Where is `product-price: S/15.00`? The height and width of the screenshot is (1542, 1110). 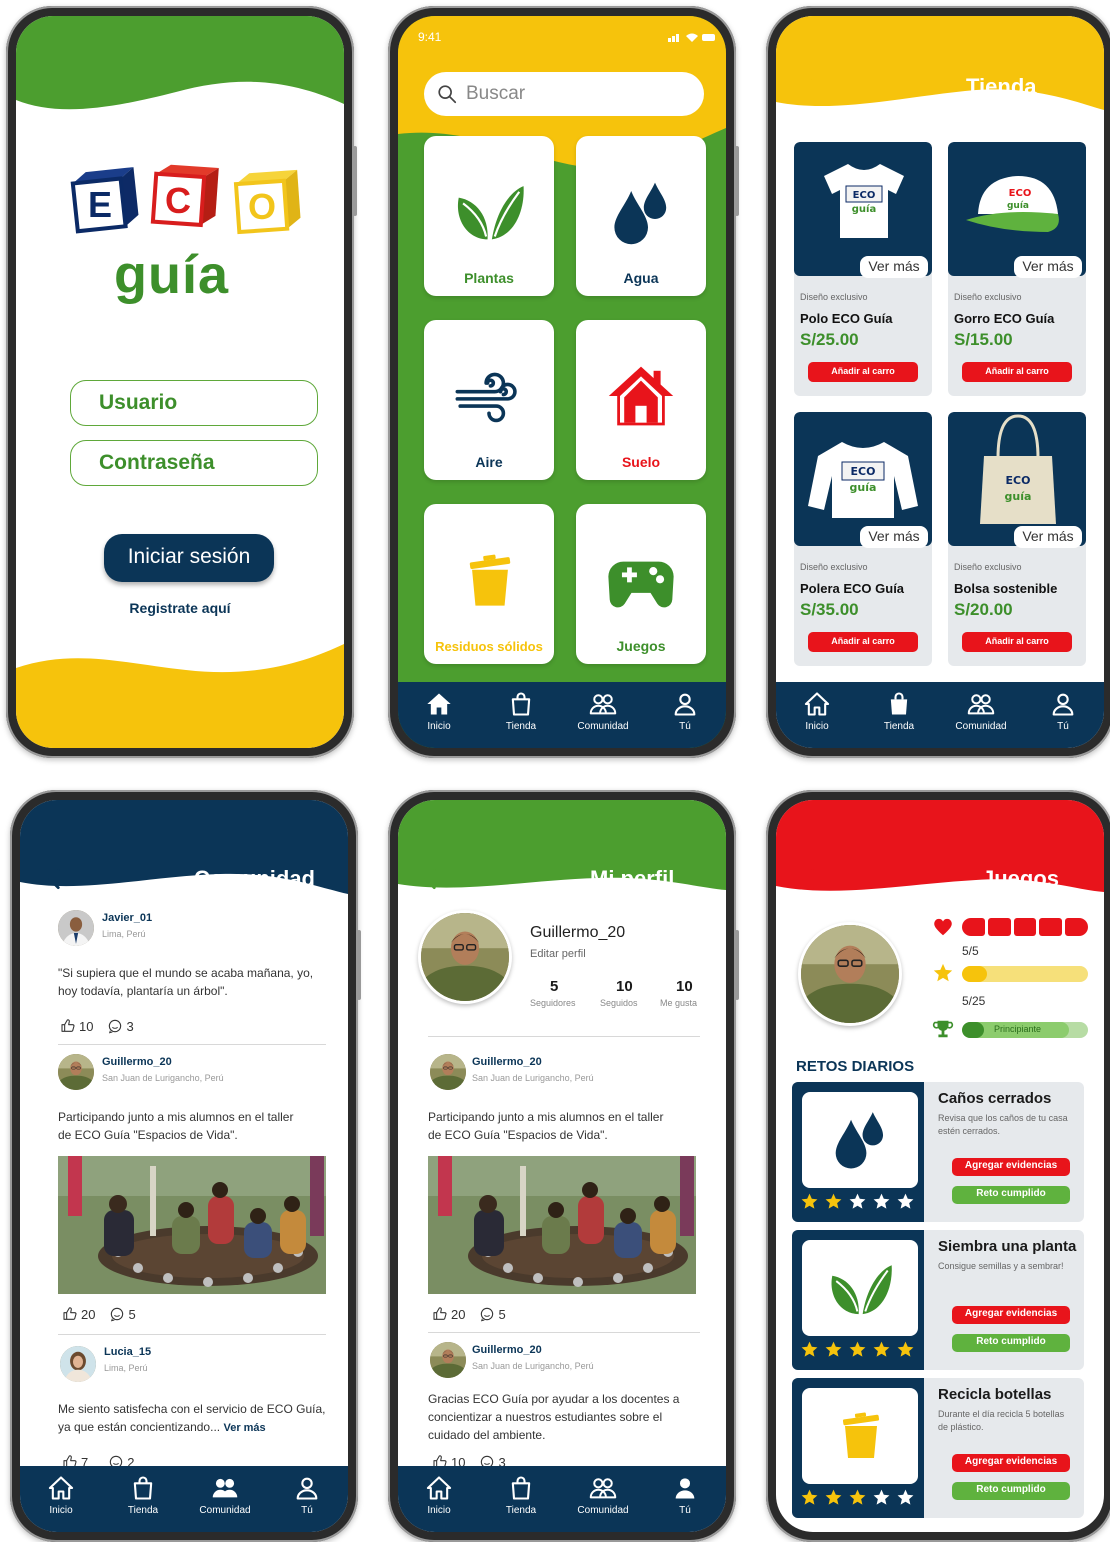 product-price: S/15.00 is located at coordinates (983, 339).